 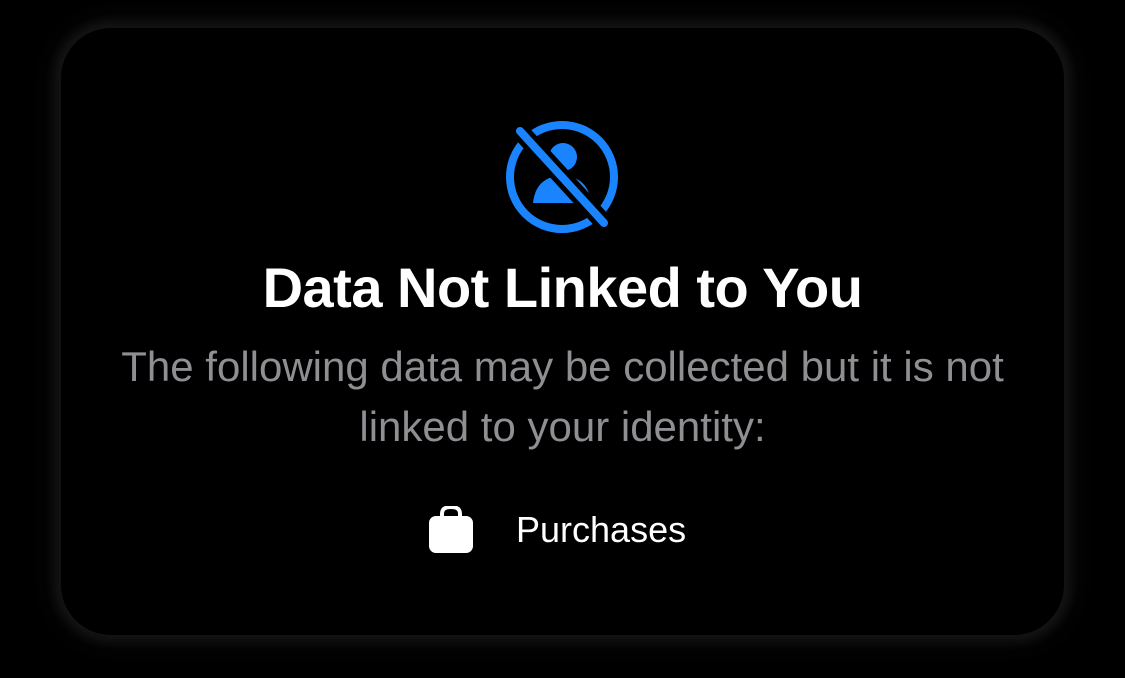 What do you see at coordinates (451, 529) in the screenshot?
I see `shopping-bag-icon` at bounding box center [451, 529].